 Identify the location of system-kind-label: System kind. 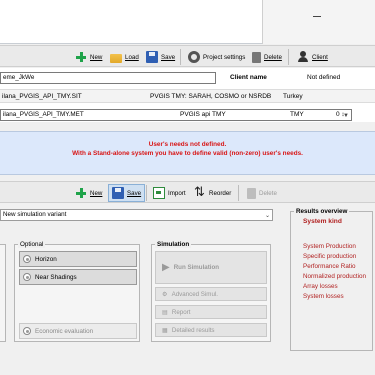
(322, 221).